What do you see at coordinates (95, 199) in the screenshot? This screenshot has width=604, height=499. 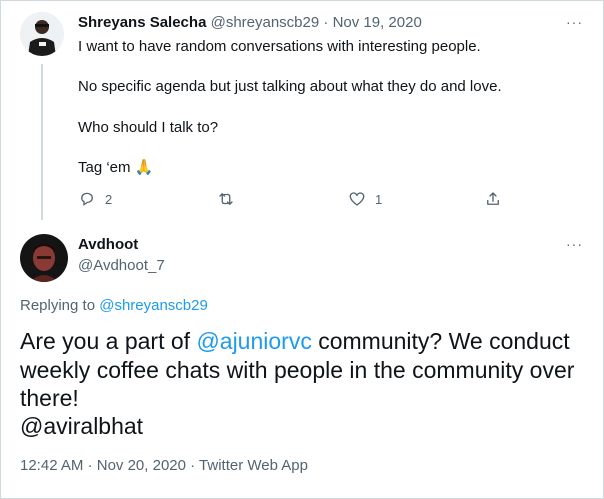 I see `reply-action: 2` at bounding box center [95, 199].